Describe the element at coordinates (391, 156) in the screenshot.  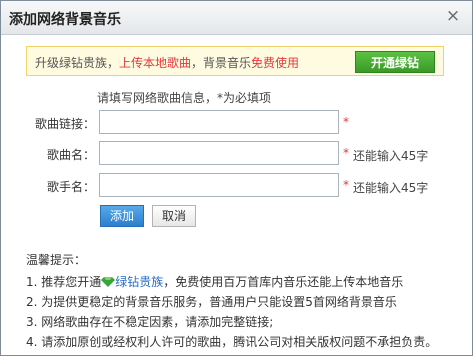
I see `song-name-remaining: 还能输入45字` at that location.